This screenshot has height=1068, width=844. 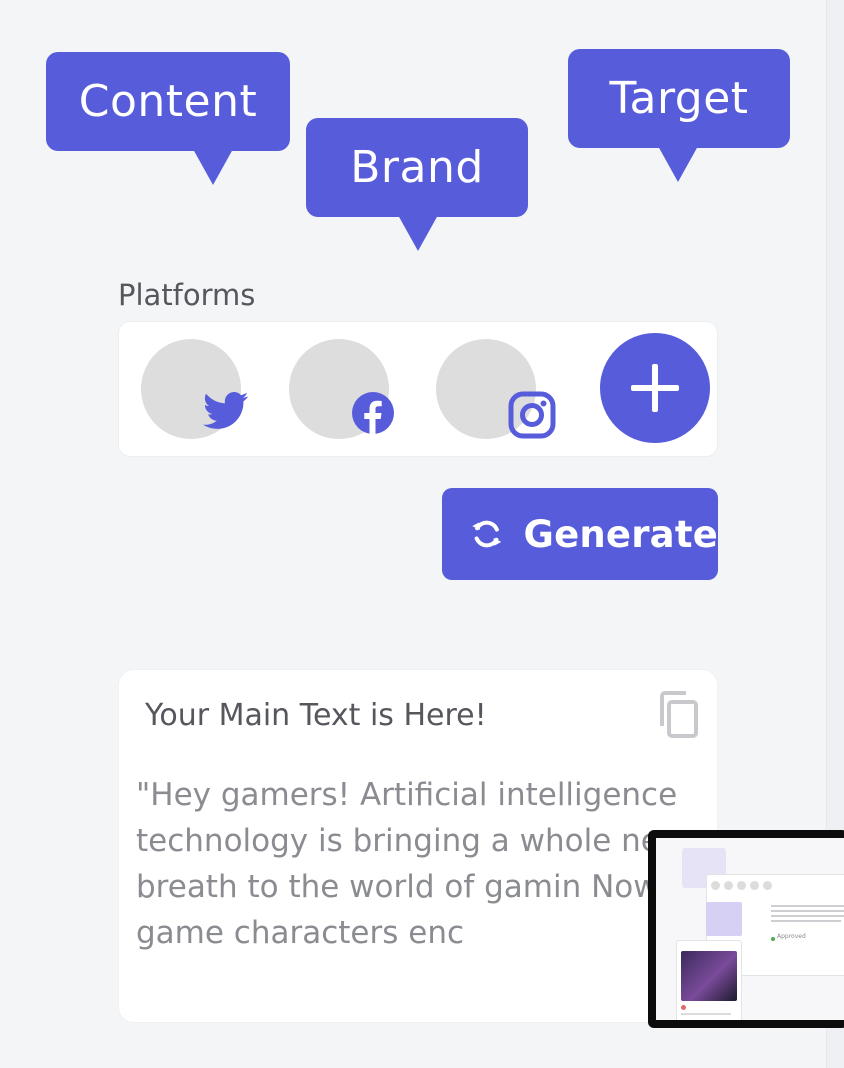 I want to click on brand-bubble-label: Brand, so click(x=417, y=167).